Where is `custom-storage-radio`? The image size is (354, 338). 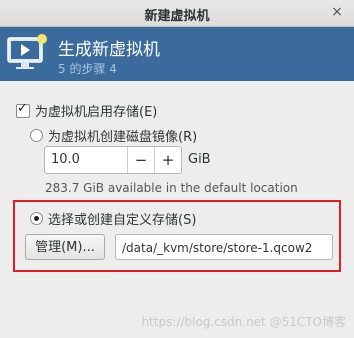 custom-storage-radio is located at coordinates (36, 218).